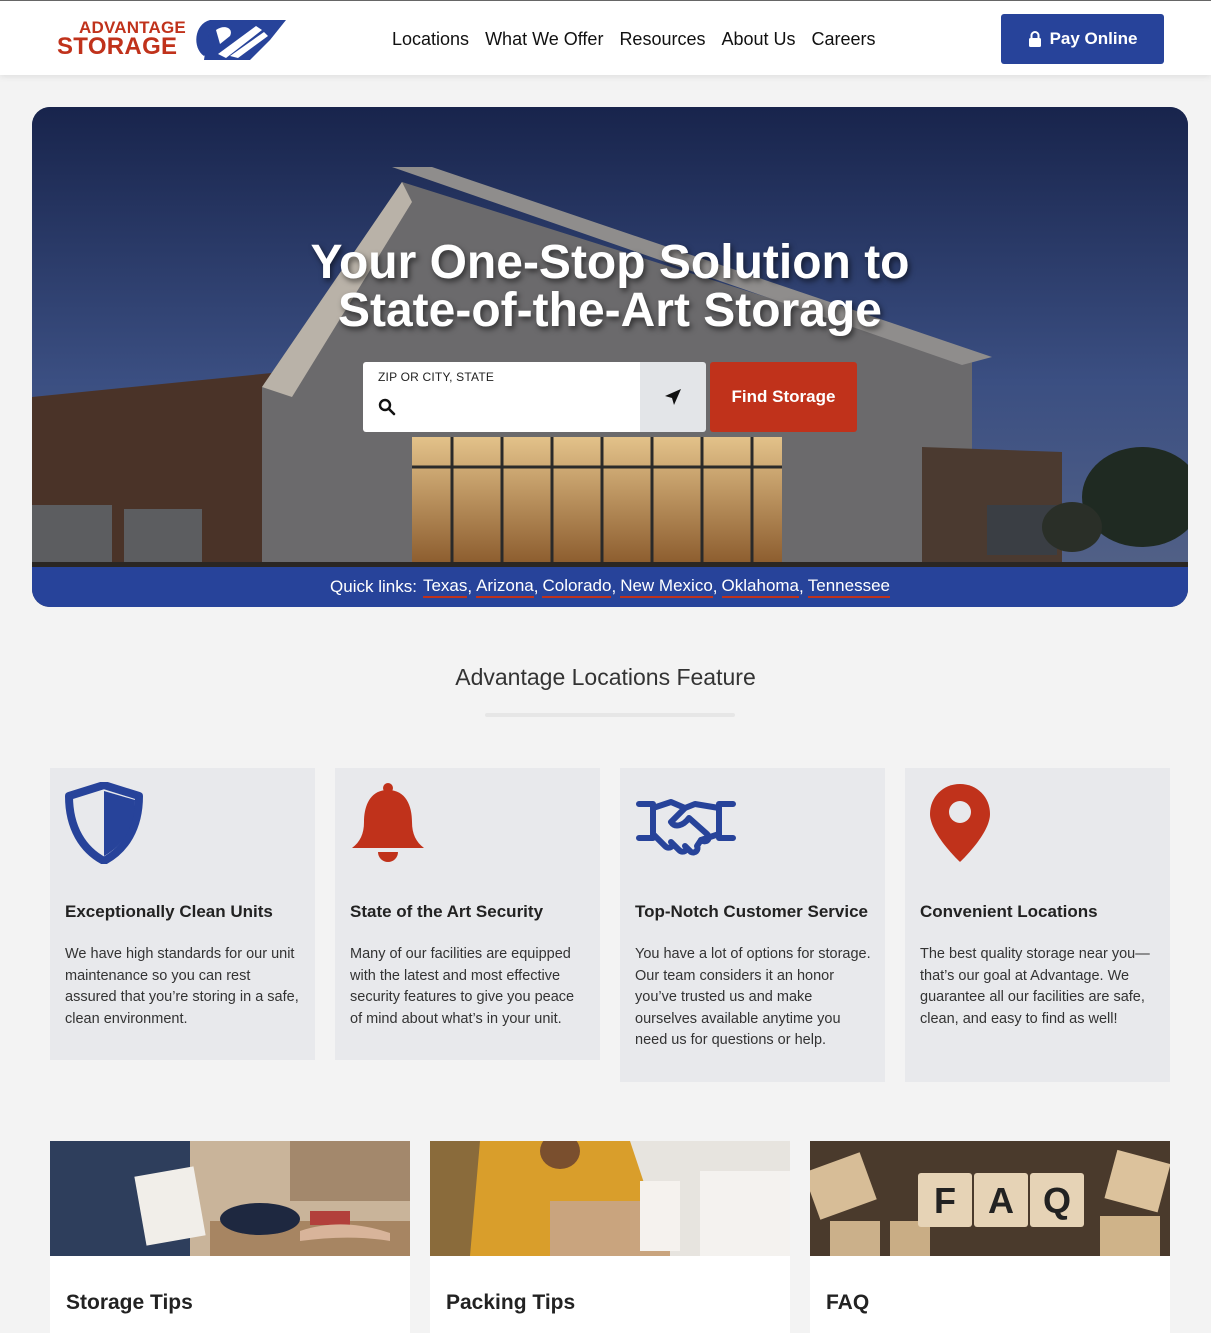 This screenshot has width=1211, height=1333. I want to click on features-divider, so click(610, 715).